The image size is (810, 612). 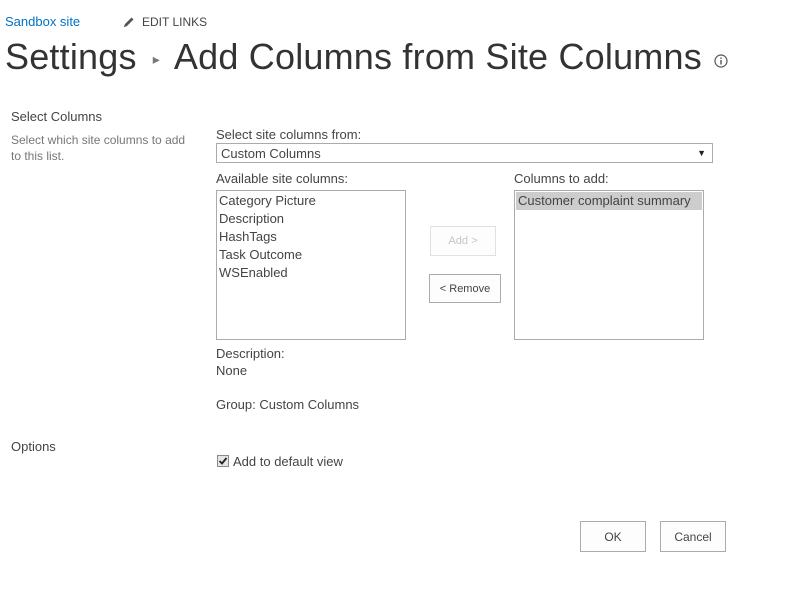 I want to click on checkmark-icon, so click(x=223, y=461).